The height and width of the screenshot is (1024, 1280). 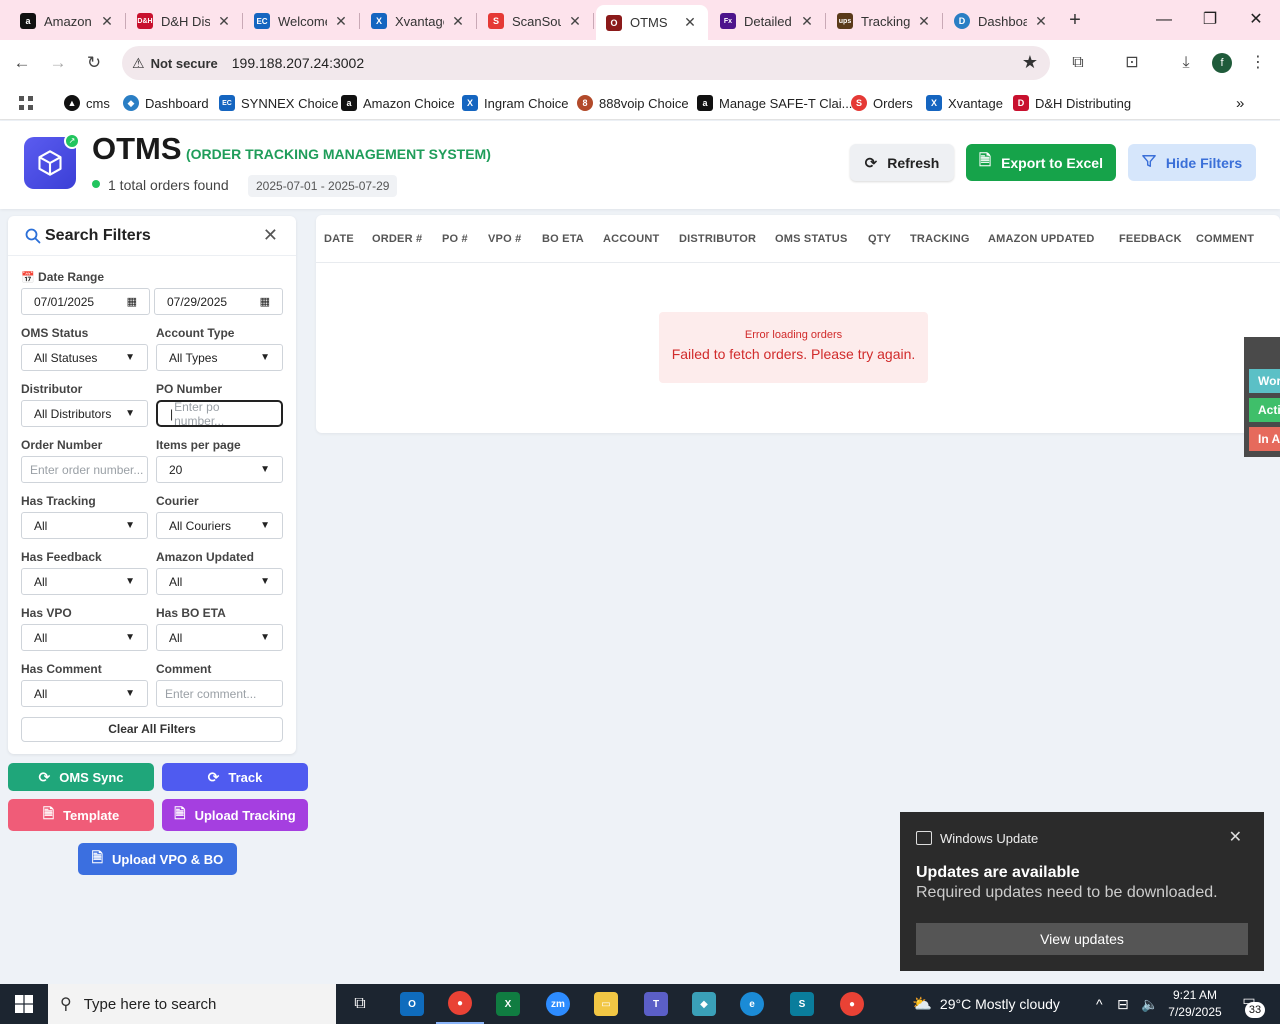 What do you see at coordinates (175, 63) in the screenshot?
I see `security-indicator: ⚠ Not secure` at bounding box center [175, 63].